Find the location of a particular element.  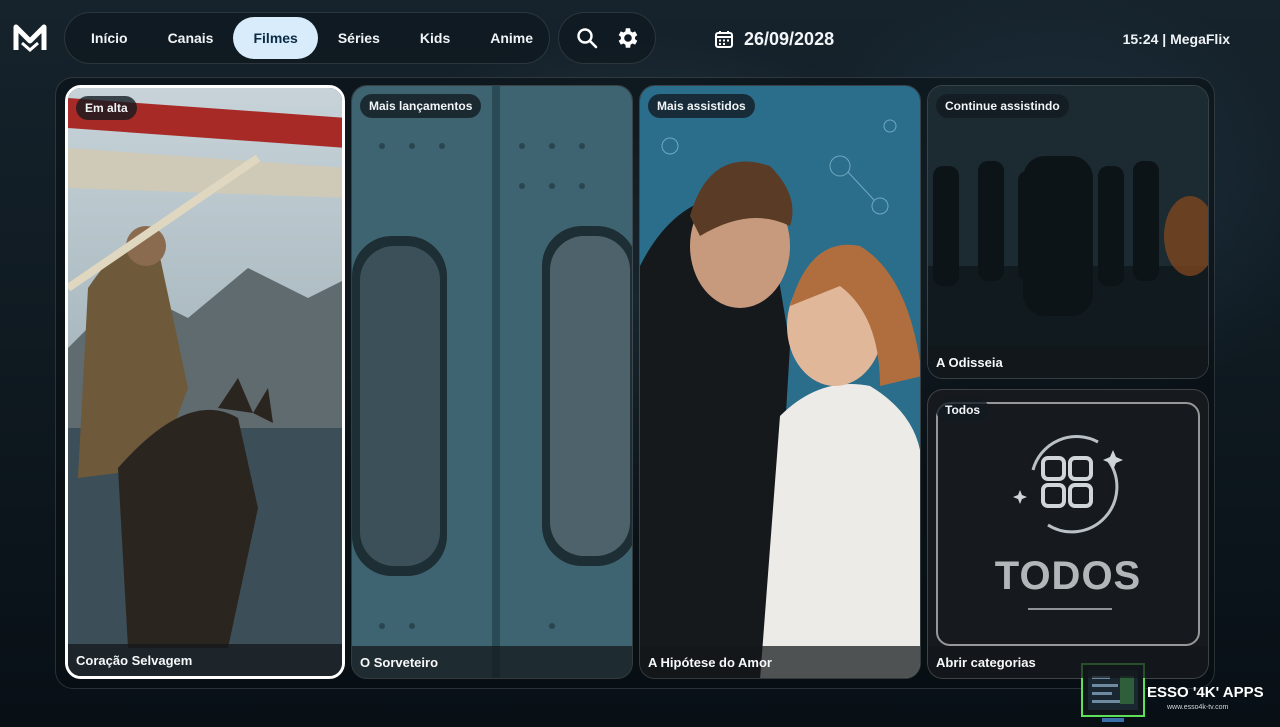

card-tag: Todos is located at coordinates (963, 410).